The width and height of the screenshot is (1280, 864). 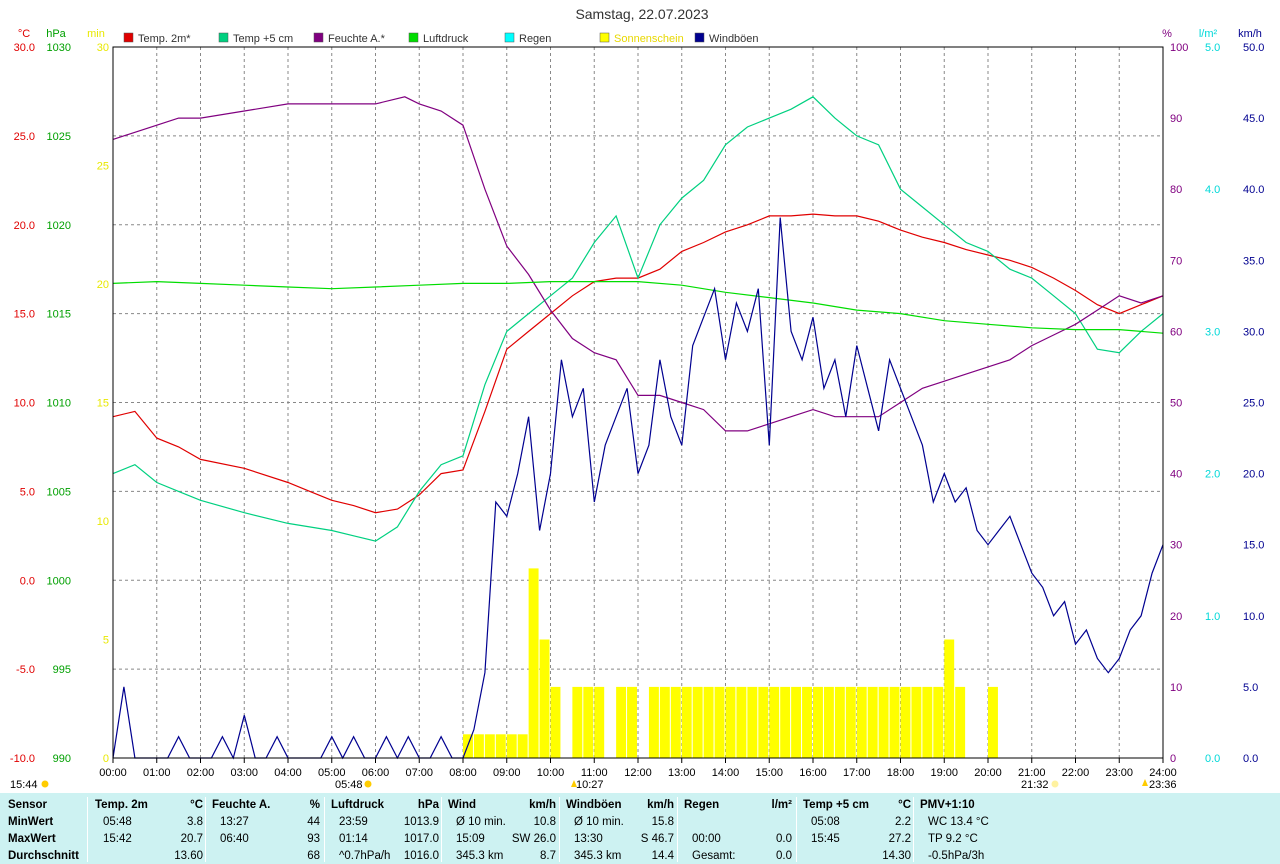 I want to click on table-header-unit: %, so click(x=314, y=805).